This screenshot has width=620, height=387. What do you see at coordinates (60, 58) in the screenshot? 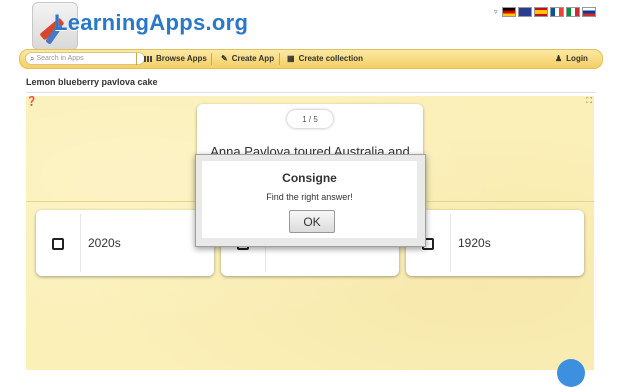
I see `search-placeholder: Search in Apps` at bounding box center [60, 58].